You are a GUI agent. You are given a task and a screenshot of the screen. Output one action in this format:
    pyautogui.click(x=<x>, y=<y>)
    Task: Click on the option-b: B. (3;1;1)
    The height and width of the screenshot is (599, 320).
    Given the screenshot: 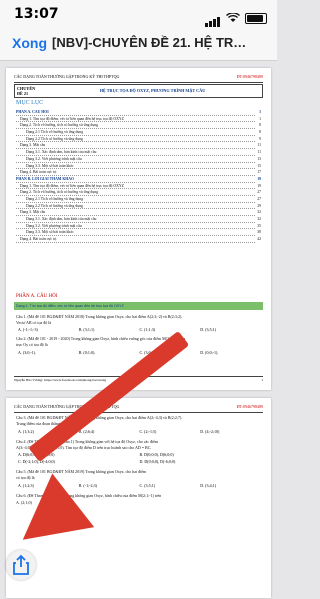 What is the action you would take?
    pyautogui.click(x=86, y=329)
    